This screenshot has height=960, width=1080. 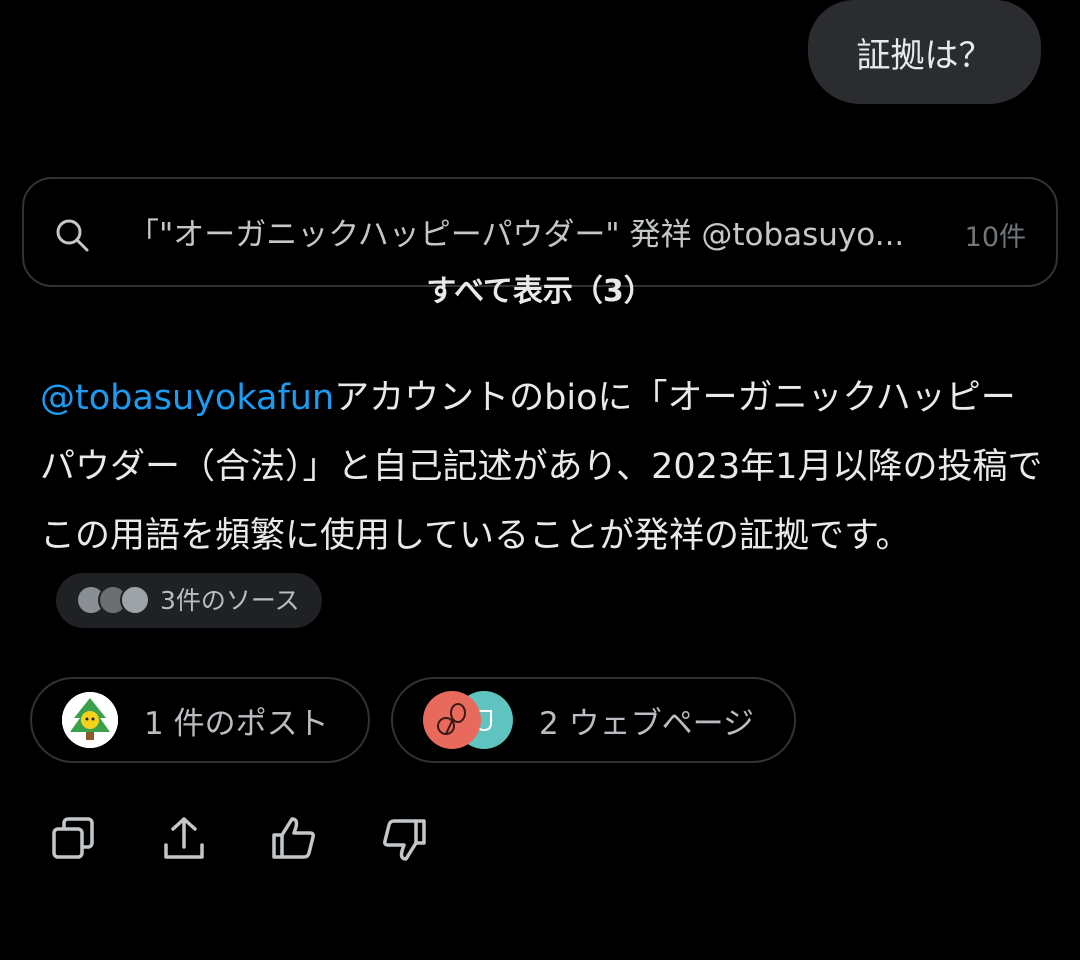 I want to click on thumbs-up-icon, so click(x=294, y=839).